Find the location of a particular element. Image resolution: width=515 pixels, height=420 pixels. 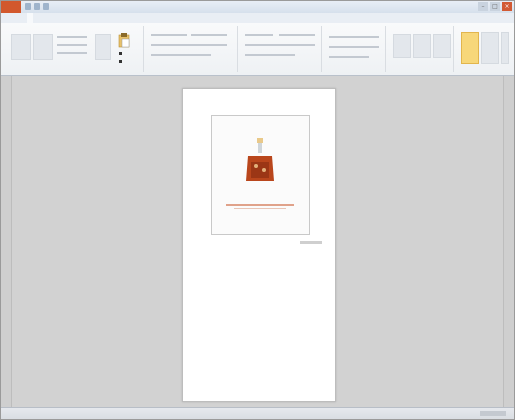

zoom-slider is located at coordinates (493, 413).